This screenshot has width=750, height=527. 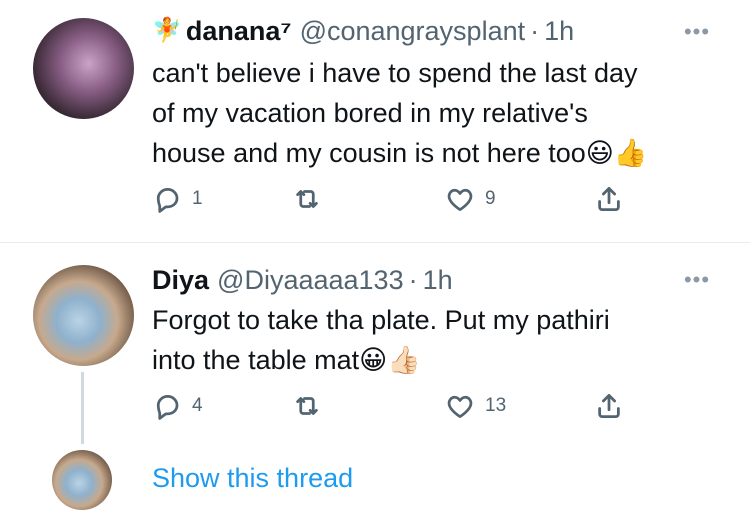 I want to click on thread-connector-line, so click(x=82, y=408).